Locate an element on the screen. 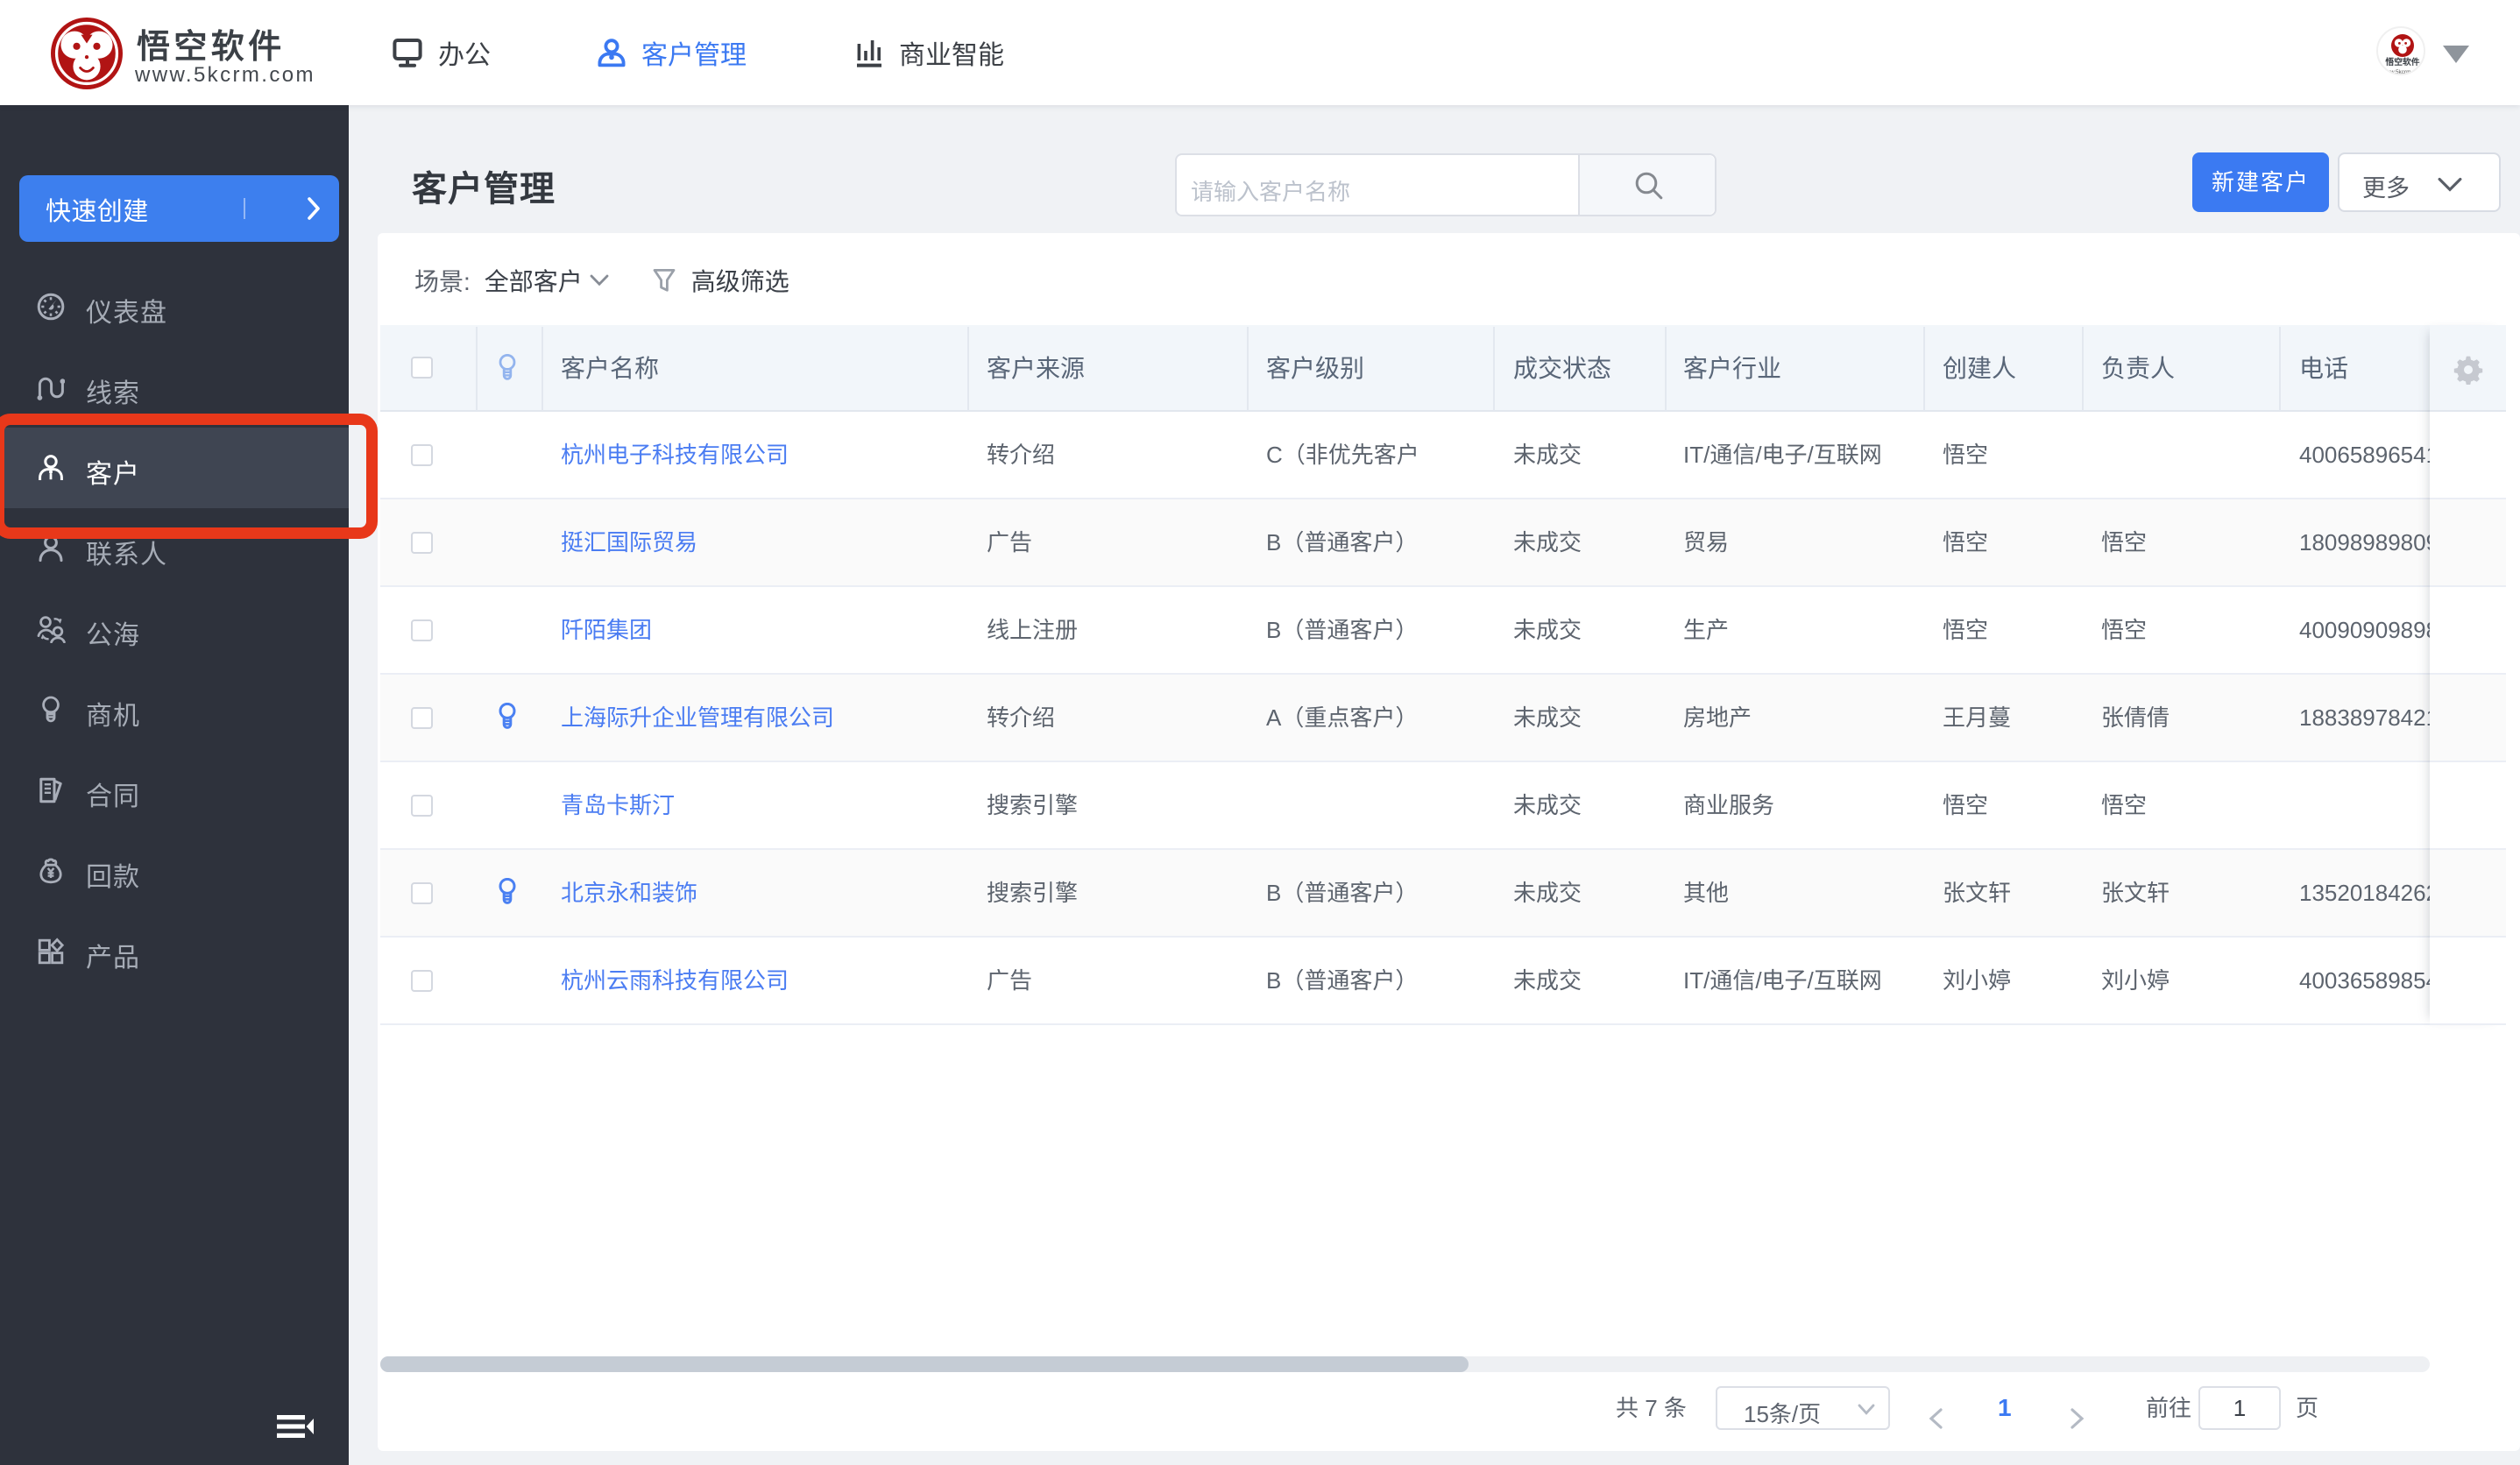 This screenshot has width=2520, height=1465. svg-text: 悟空软件 is located at coordinates (2401, 62).